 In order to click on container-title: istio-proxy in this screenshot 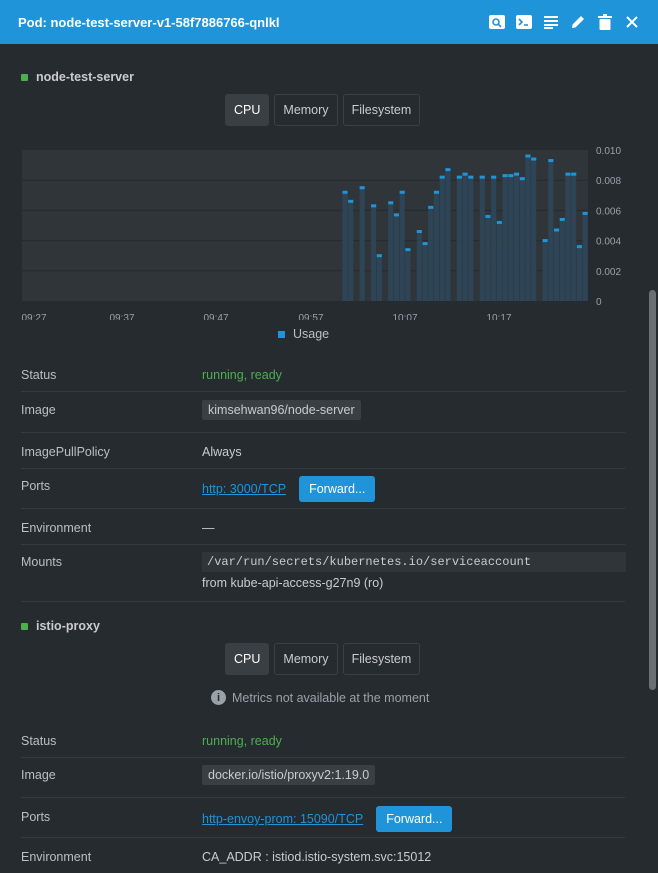, I will do `click(60, 626)`.